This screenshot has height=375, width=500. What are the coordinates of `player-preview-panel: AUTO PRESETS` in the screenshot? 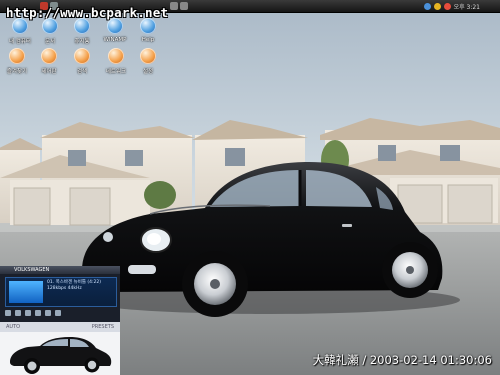 It's located at (60, 348).